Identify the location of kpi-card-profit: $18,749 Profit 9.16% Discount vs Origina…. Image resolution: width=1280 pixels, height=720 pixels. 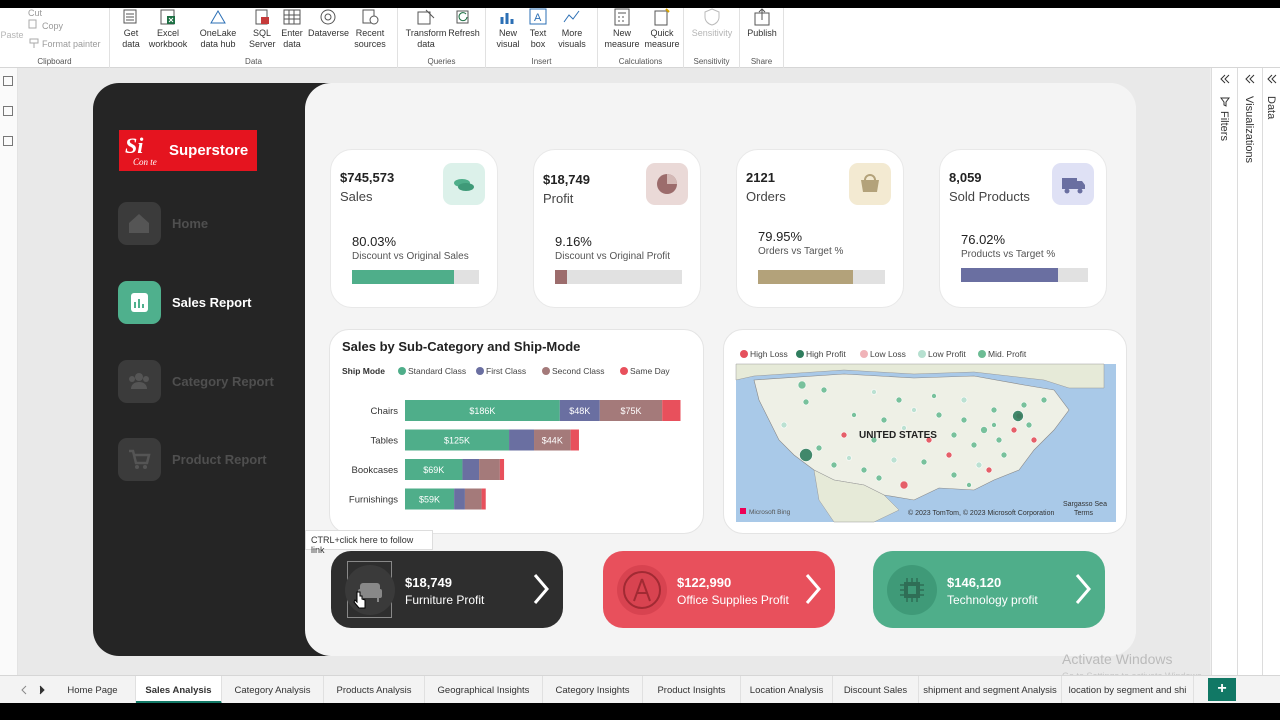
(617, 228).